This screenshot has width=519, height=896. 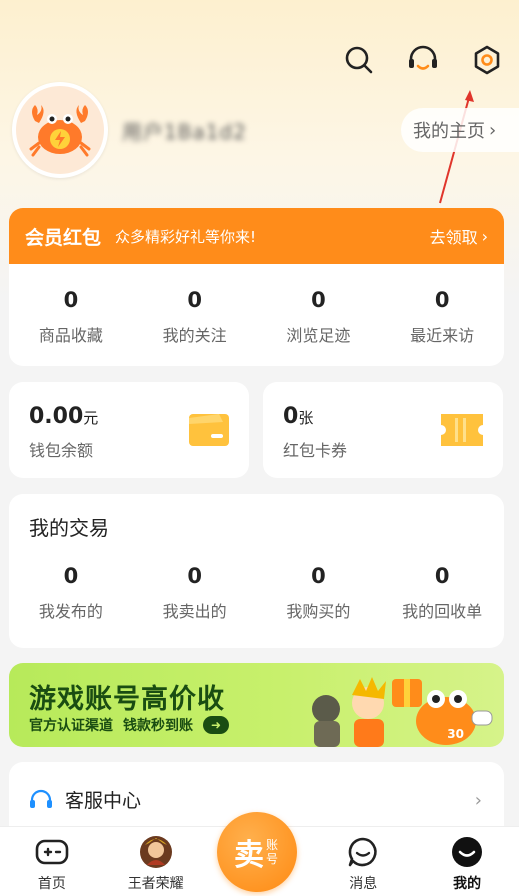 I want to click on vip-claim-link: 去领取 ›, so click(x=459, y=236).